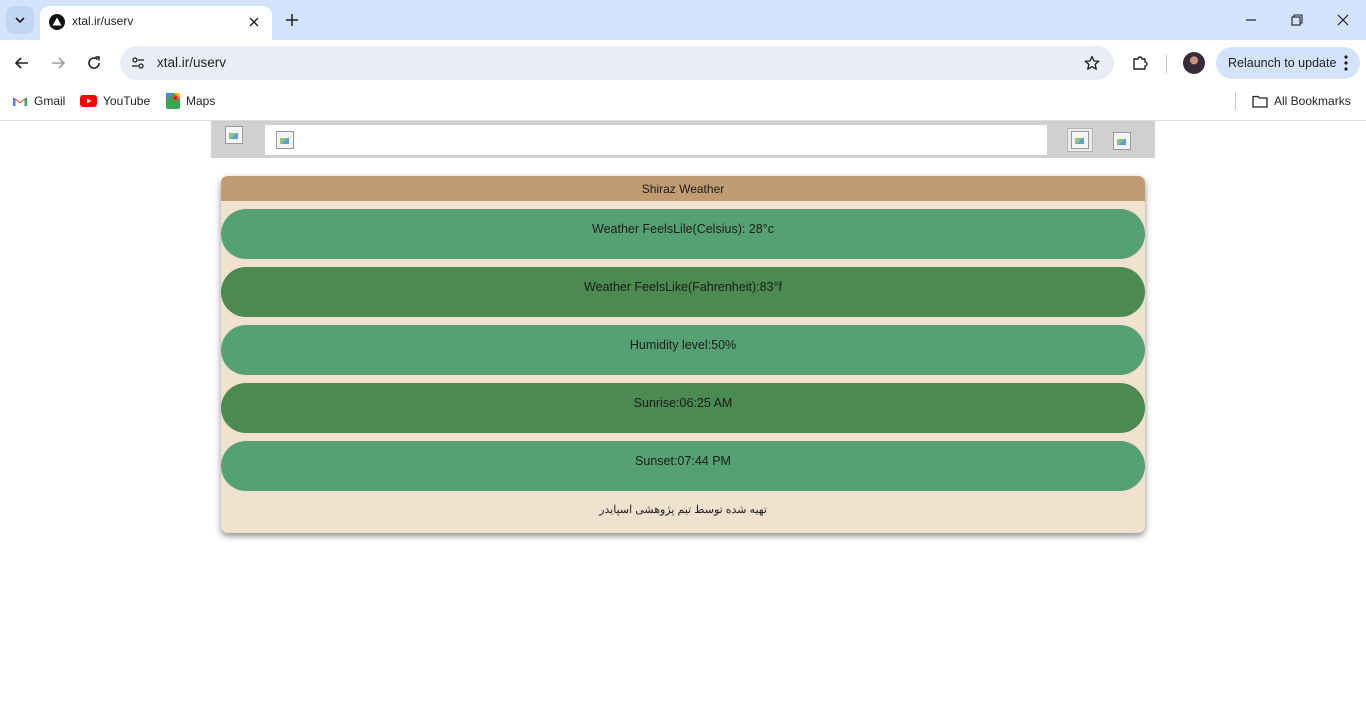 This screenshot has height=721, width=1366. I want to click on weather-card-title: Shiraz Weather, so click(683, 188).